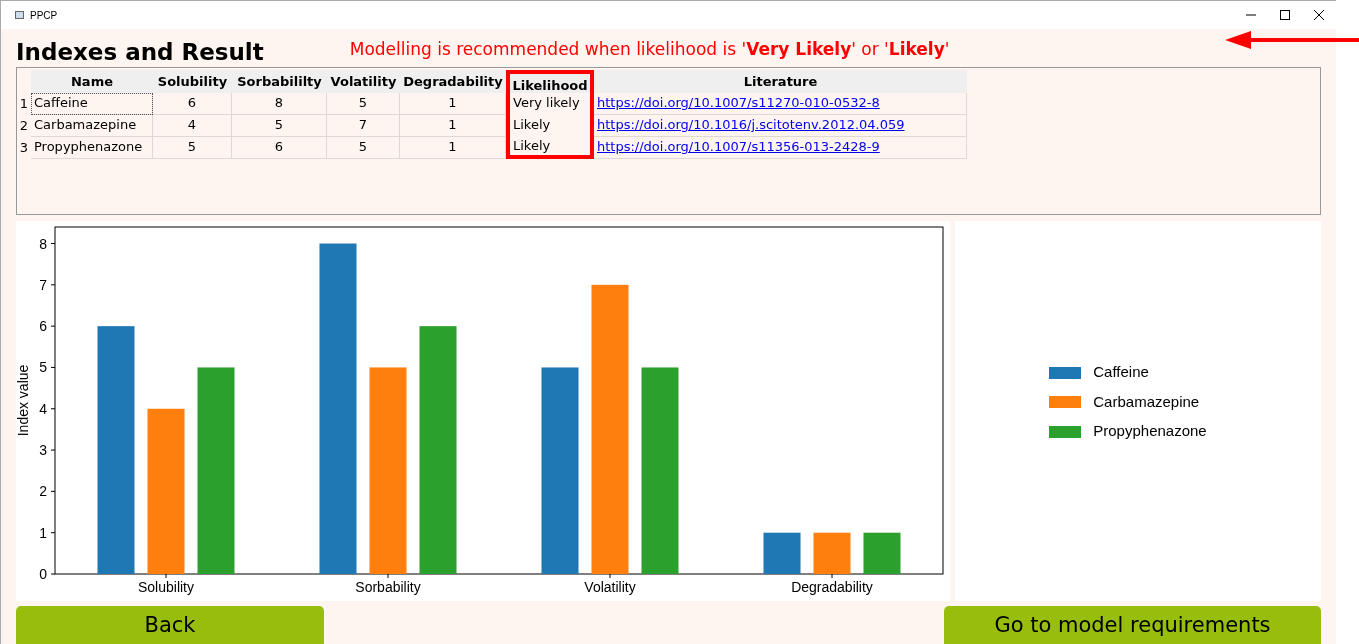  What do you see at coordinates (92, 126) in the screenshot?
I see `table-cell: Carbamazepine` at bounding box center [92, 126].